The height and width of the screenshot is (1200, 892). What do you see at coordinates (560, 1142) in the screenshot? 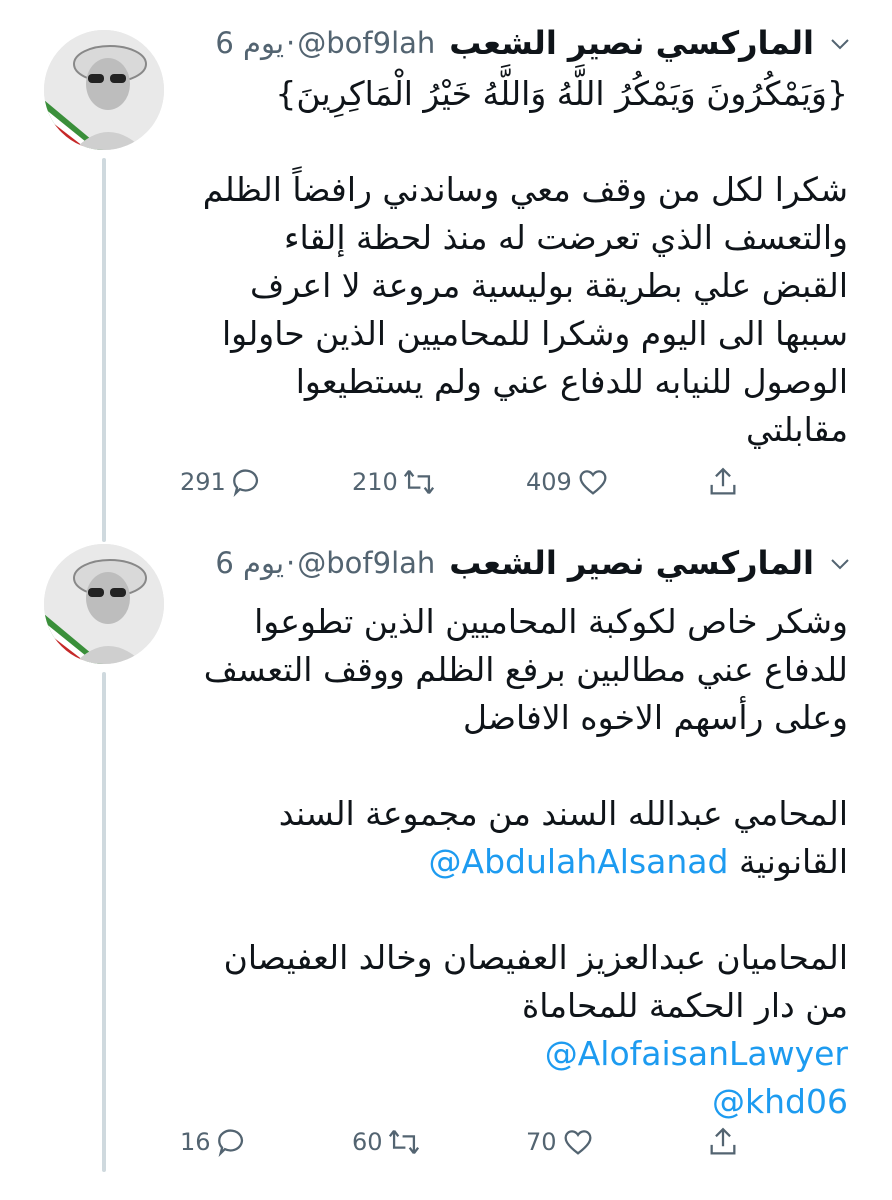
I see `like-button: 70` at bounding box center [560, 1142].